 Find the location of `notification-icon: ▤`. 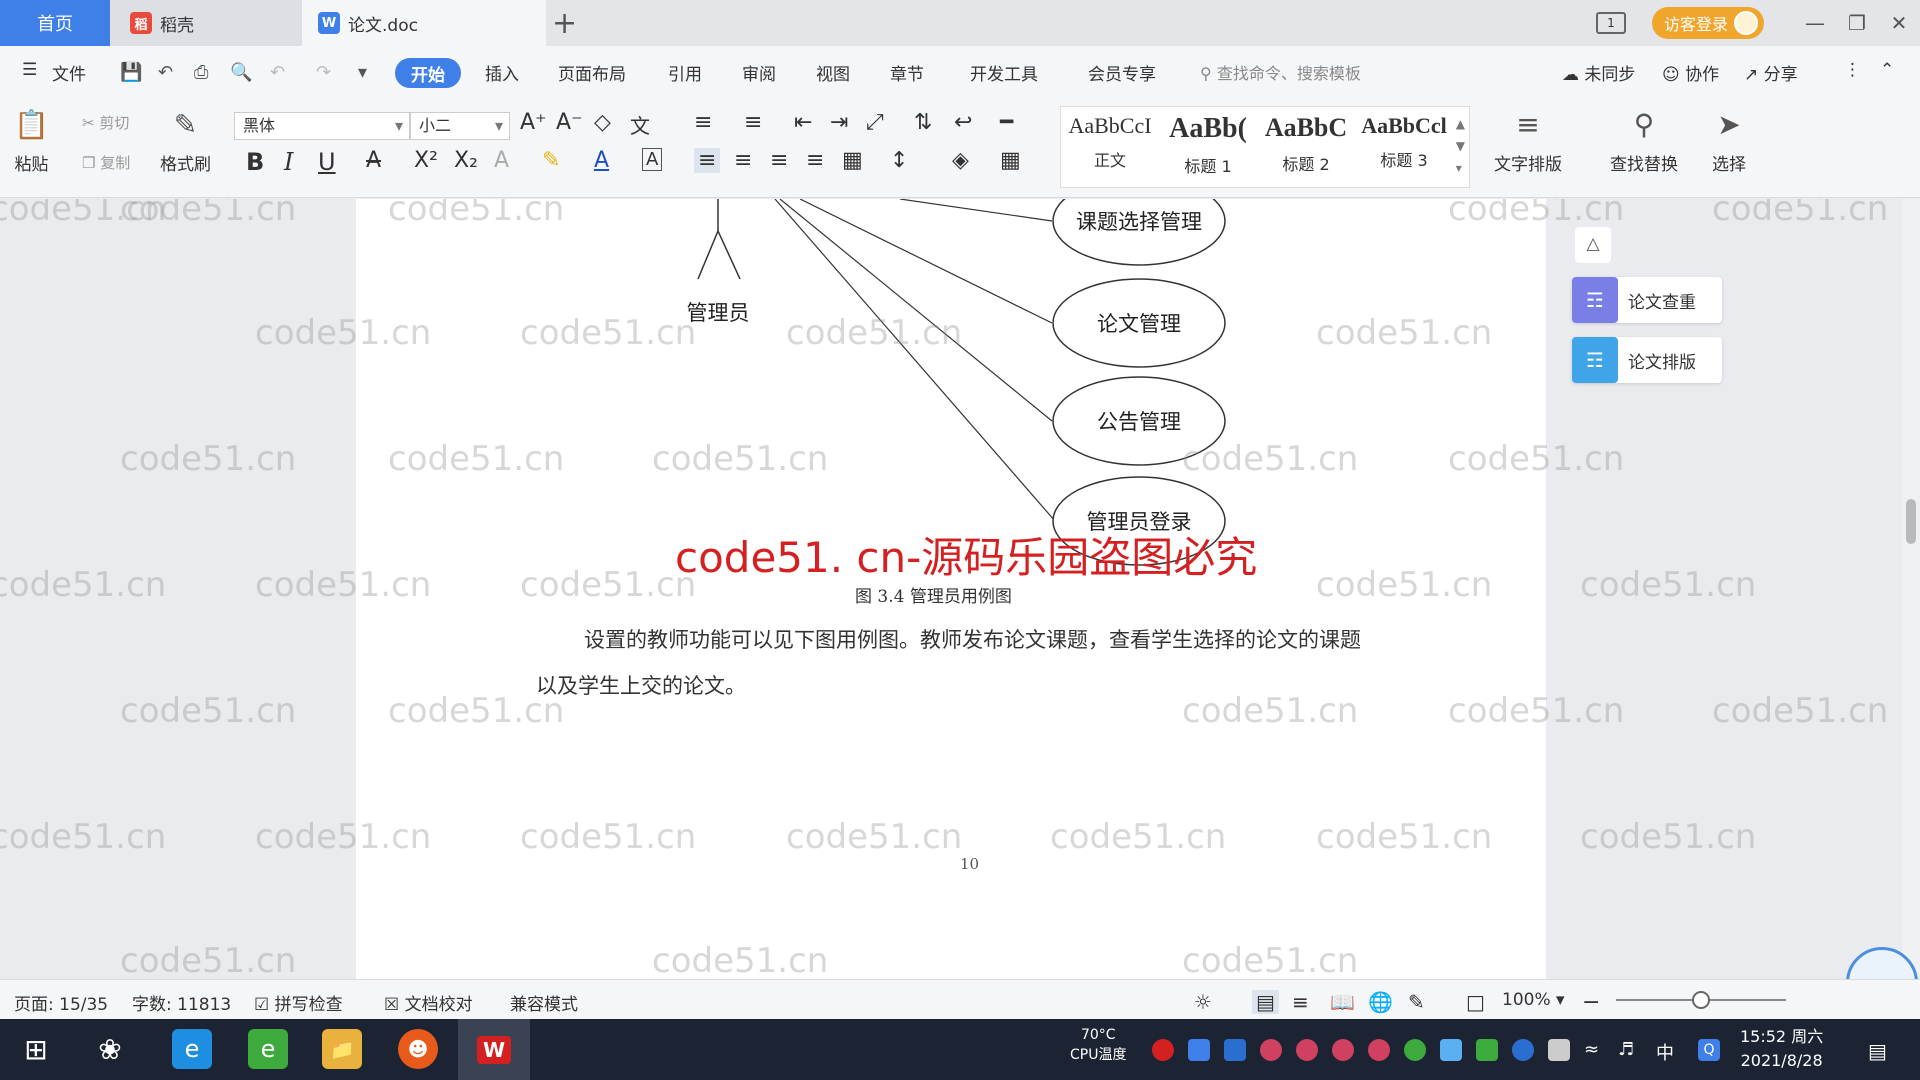

notification-icon: ▤ is located at coordinates (1879, 1051).